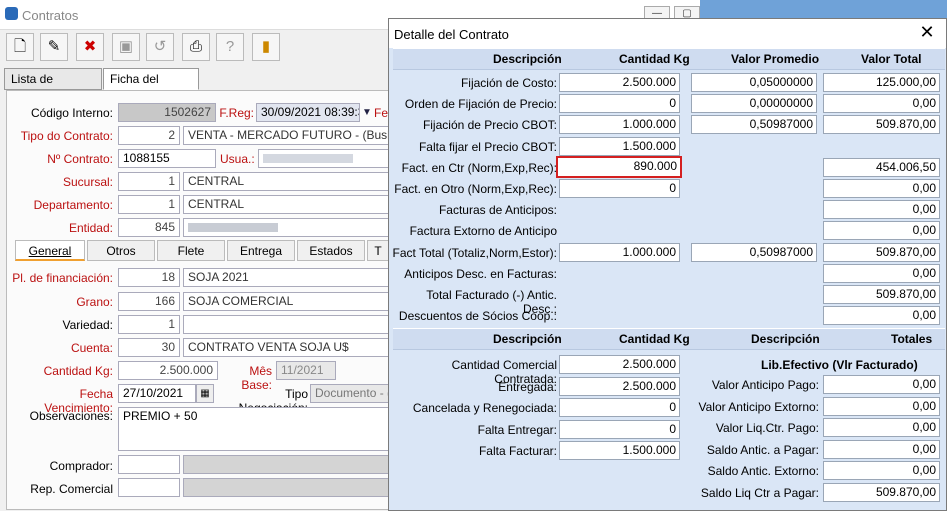 This screenshot has width=947, height=511. What do you see at coordinates (288, 181) in the screenshot?
I see `sucursal-text-field: CENTRAL` at bounding box center [288, 181].